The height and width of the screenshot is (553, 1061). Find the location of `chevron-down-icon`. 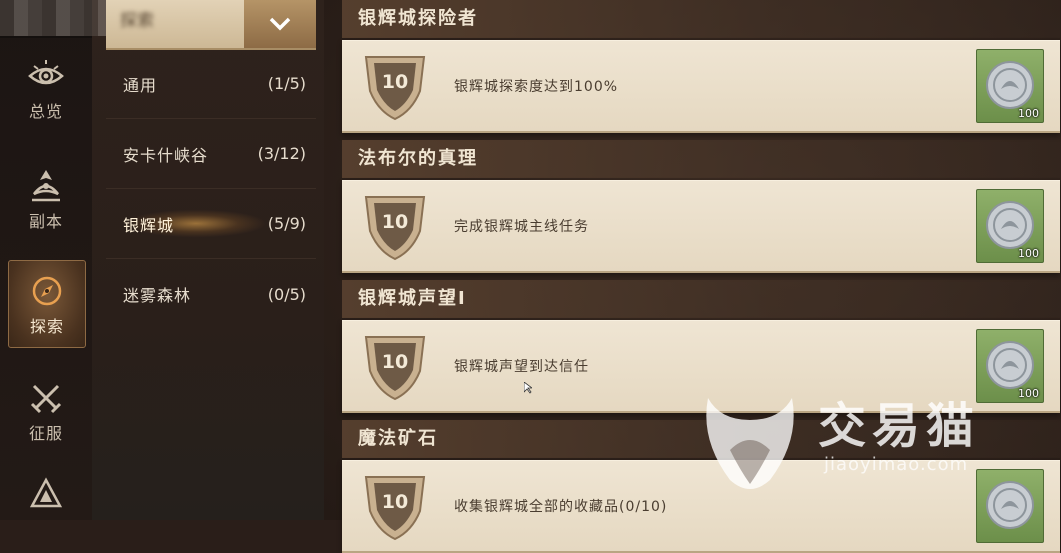

chevron-down-icon is located at coordinates (280, 24).